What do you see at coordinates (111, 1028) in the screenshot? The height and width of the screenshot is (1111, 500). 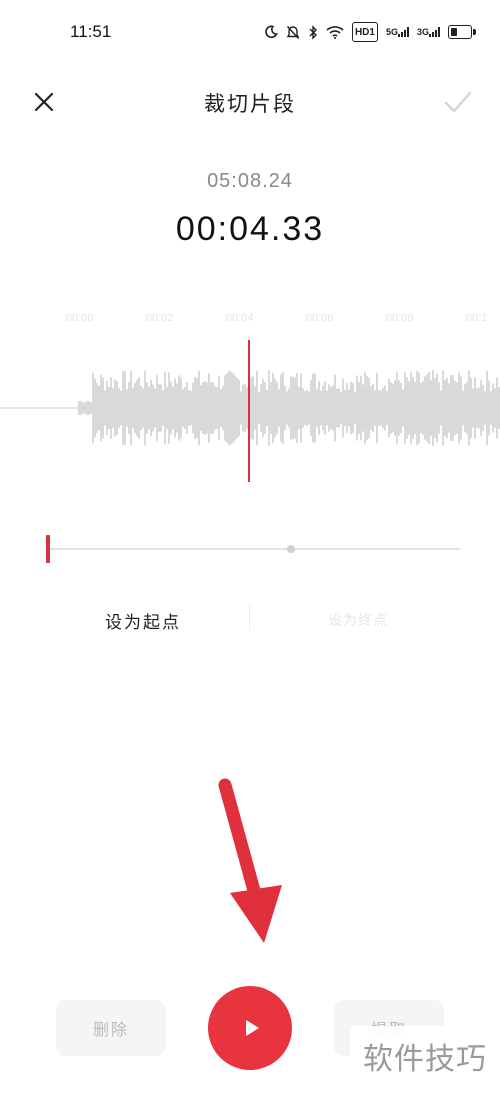 I see `delete-button: 删除` at bounding box center [111, 1028].